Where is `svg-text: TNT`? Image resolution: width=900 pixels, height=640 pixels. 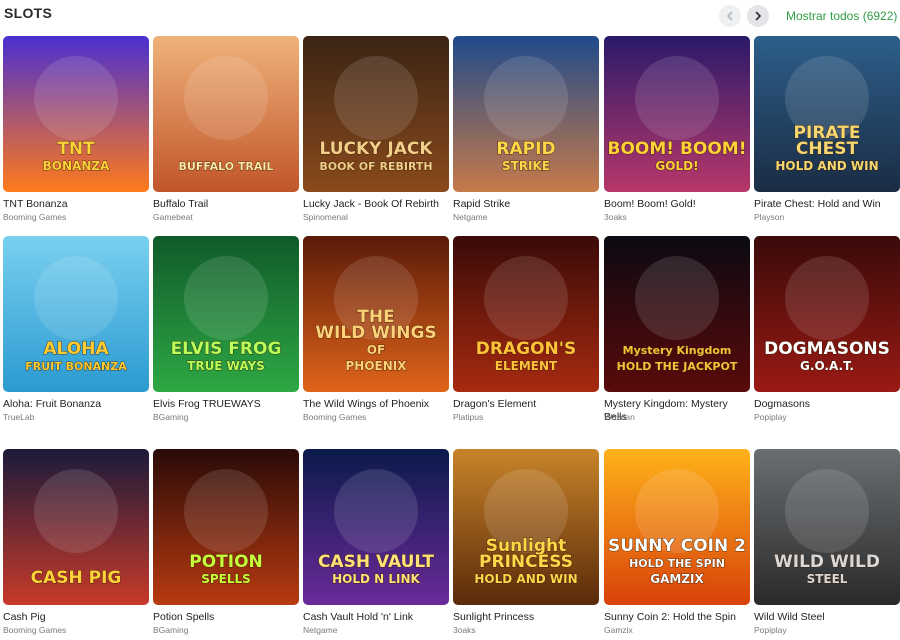 svg-text: TNT is located at coordinates (76, 149).